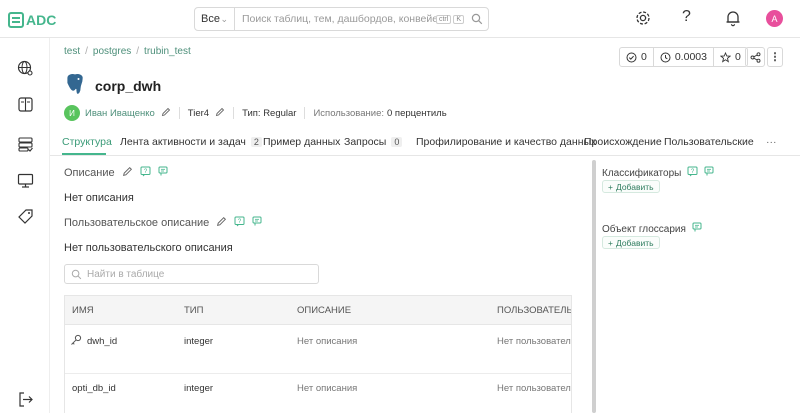  Describe the element at coordinates (774, 18) in the screenshot. I see `user-avatar: A` at that location.